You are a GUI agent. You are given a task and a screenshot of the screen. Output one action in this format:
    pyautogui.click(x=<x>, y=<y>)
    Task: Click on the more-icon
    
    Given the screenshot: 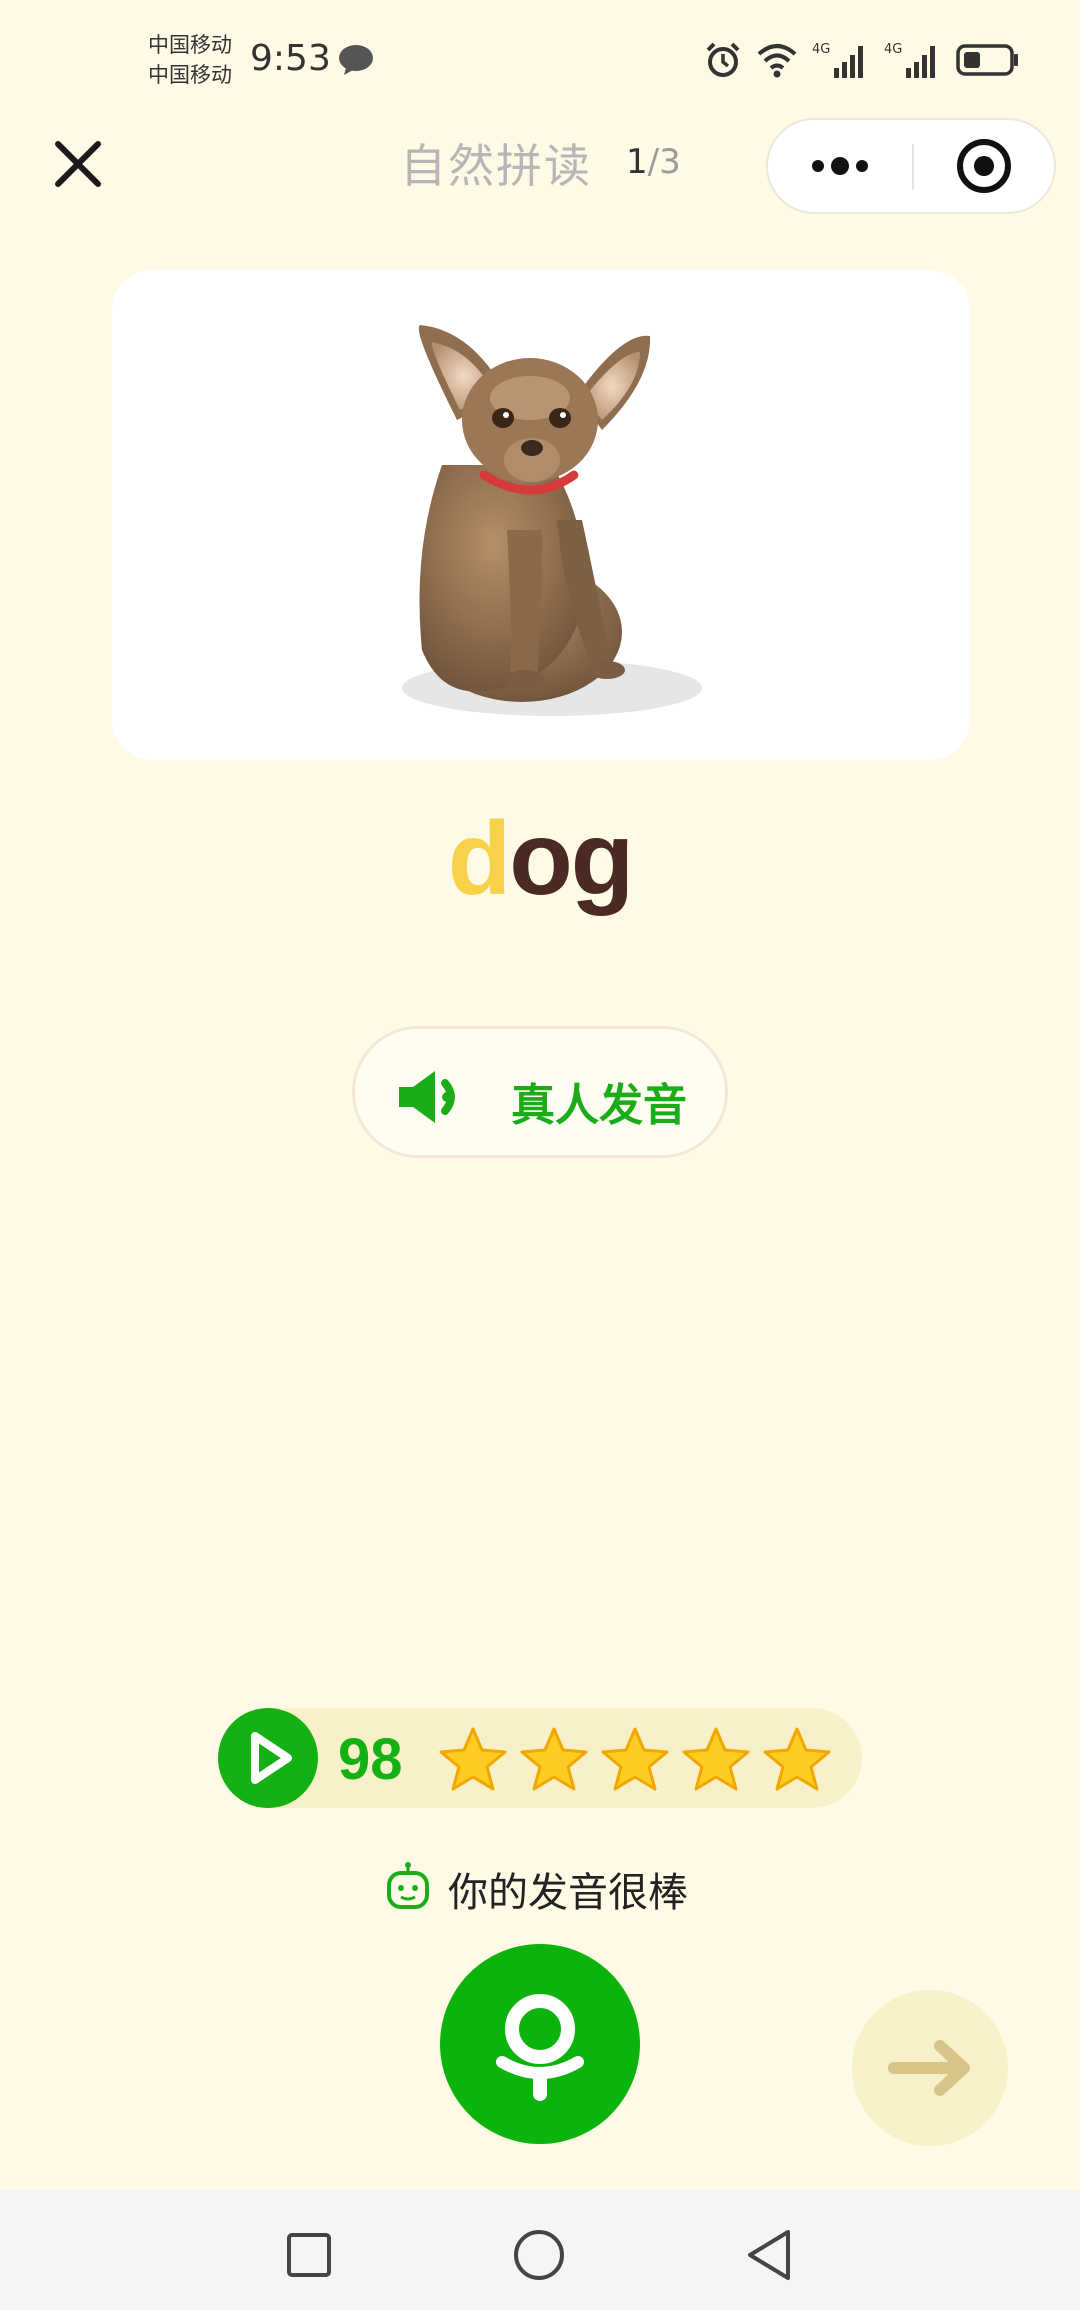 What is the action you would take?
    pyautogui.click(x=840, y=166)
    